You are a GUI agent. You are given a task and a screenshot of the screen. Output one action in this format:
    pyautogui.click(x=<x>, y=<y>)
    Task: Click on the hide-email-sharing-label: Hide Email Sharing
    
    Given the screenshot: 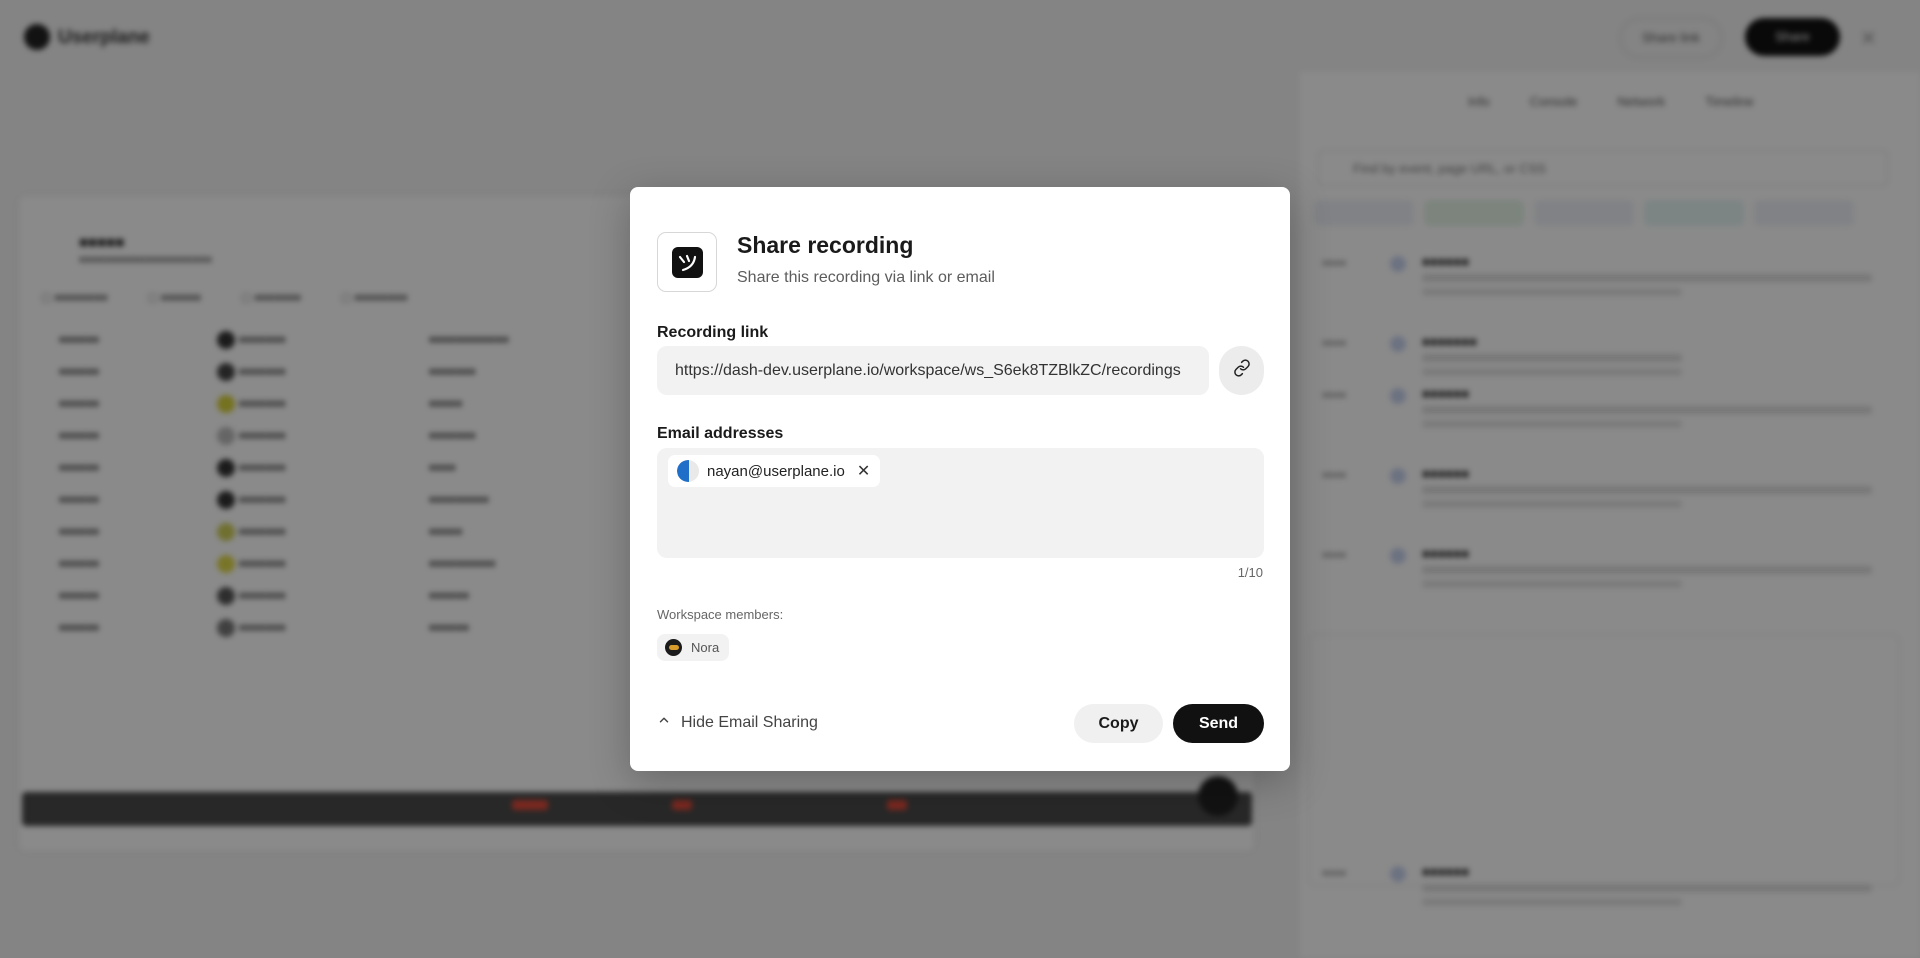 What is the action you would take?
    pyautogui.click(x=749, y=722)
    